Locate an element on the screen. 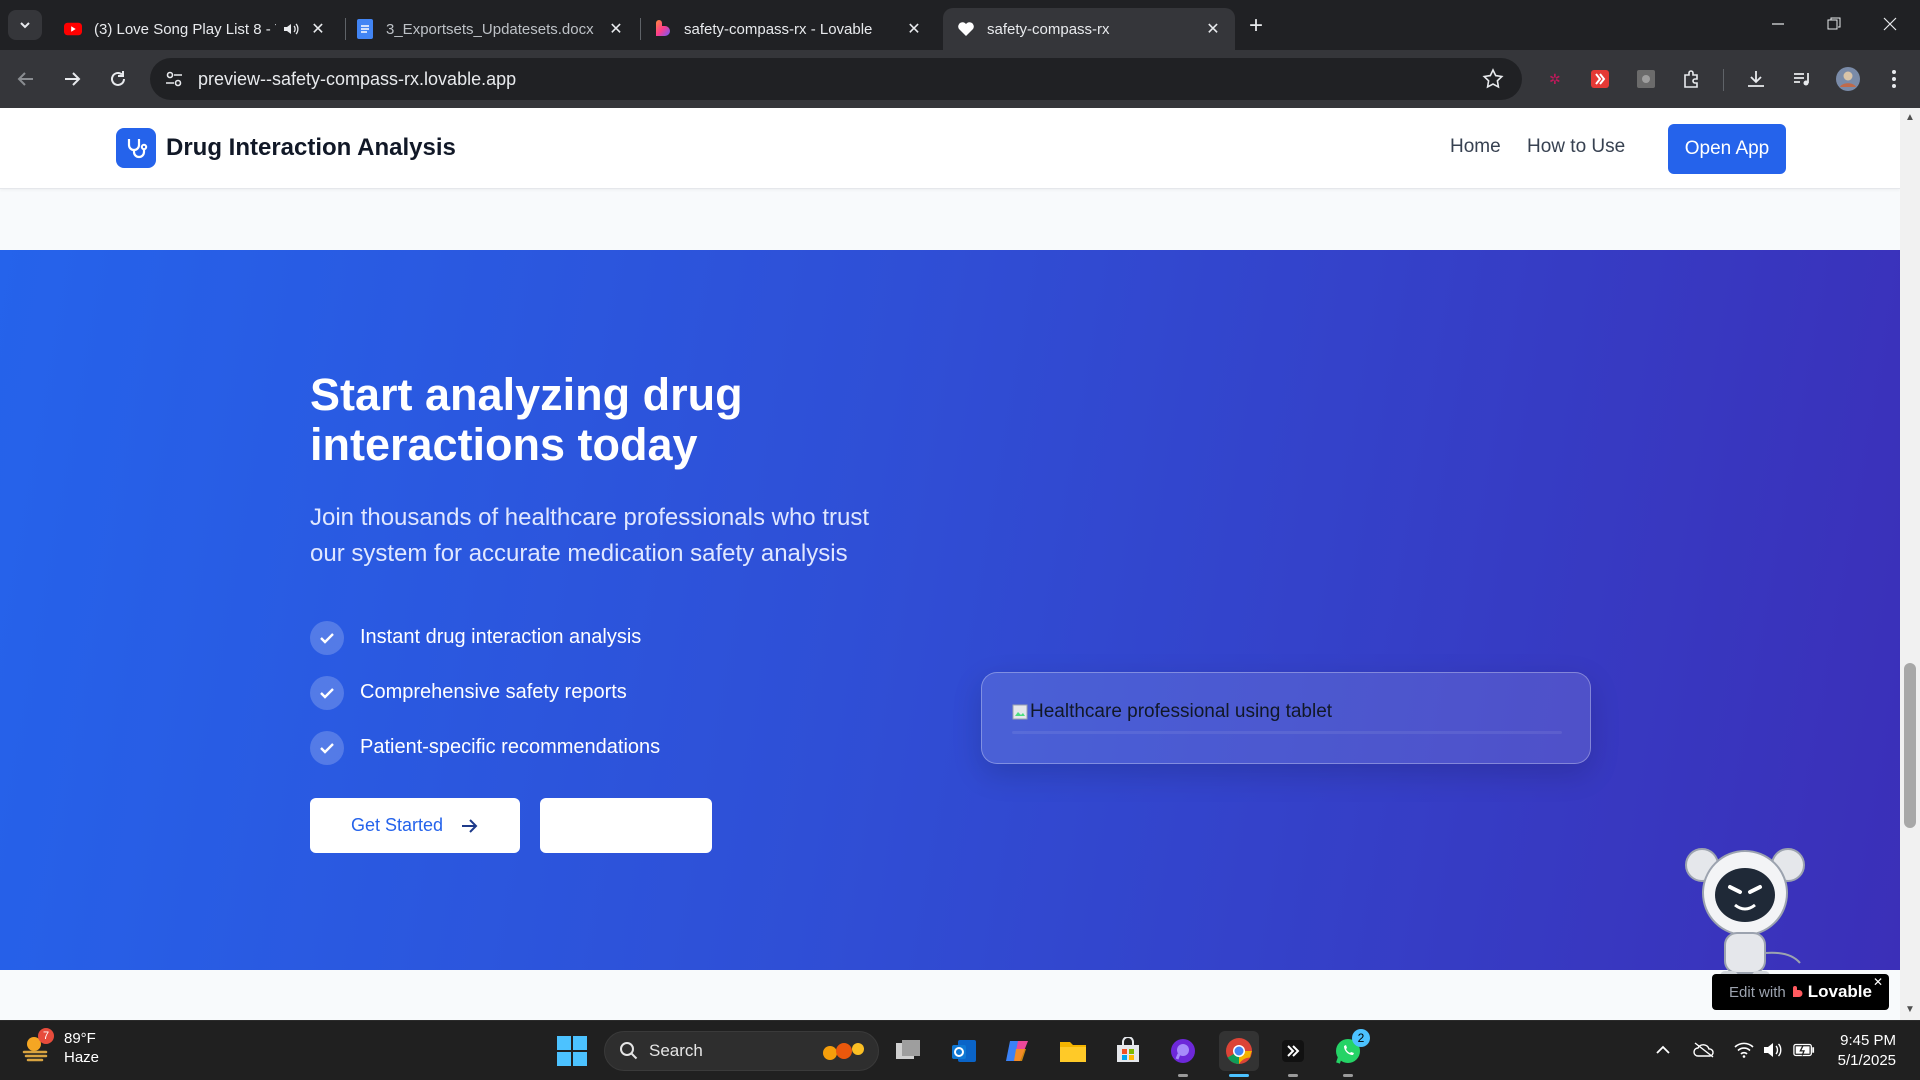 The height and width of the screenshot is (1080, 1920). tab-safety-compass: safety-compass-rx ✕ is located at coordinates (1089, 29).